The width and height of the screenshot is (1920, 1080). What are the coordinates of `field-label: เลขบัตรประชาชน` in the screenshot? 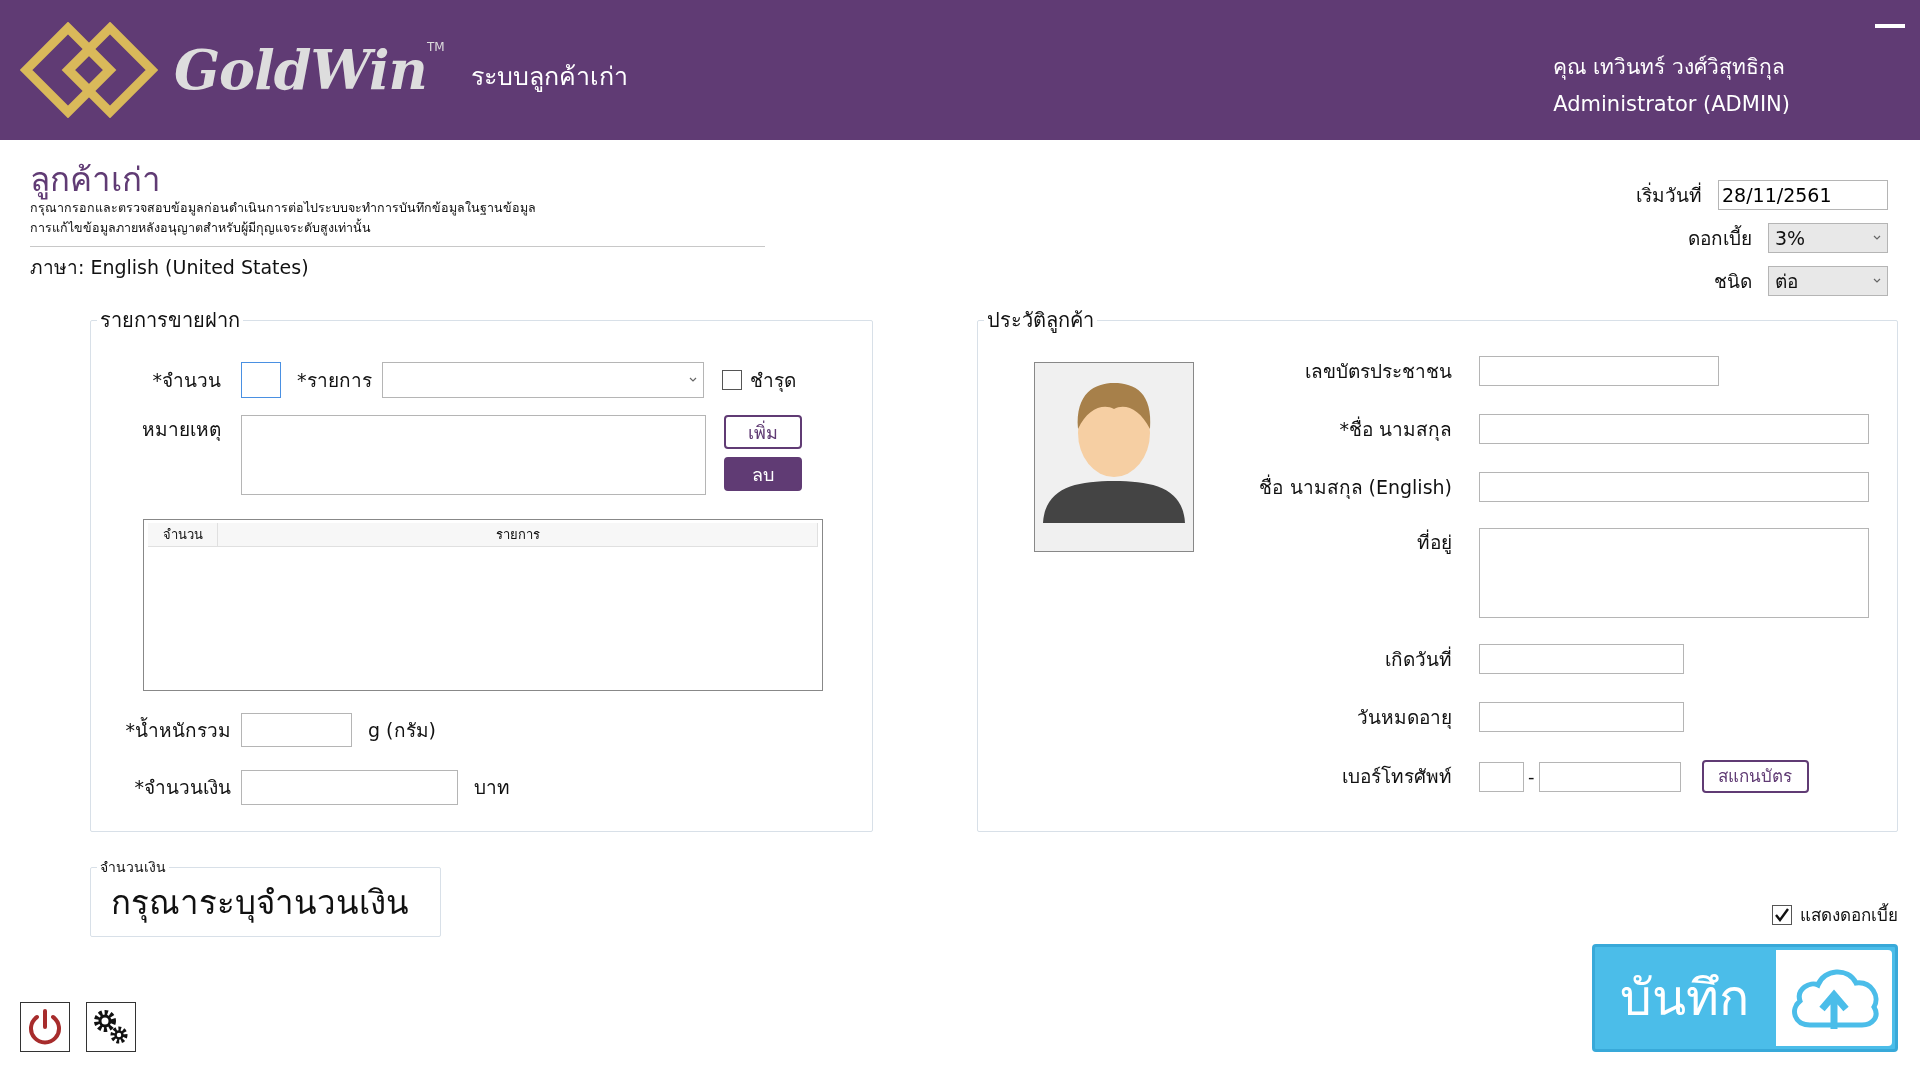 It's located at (1378, 371).